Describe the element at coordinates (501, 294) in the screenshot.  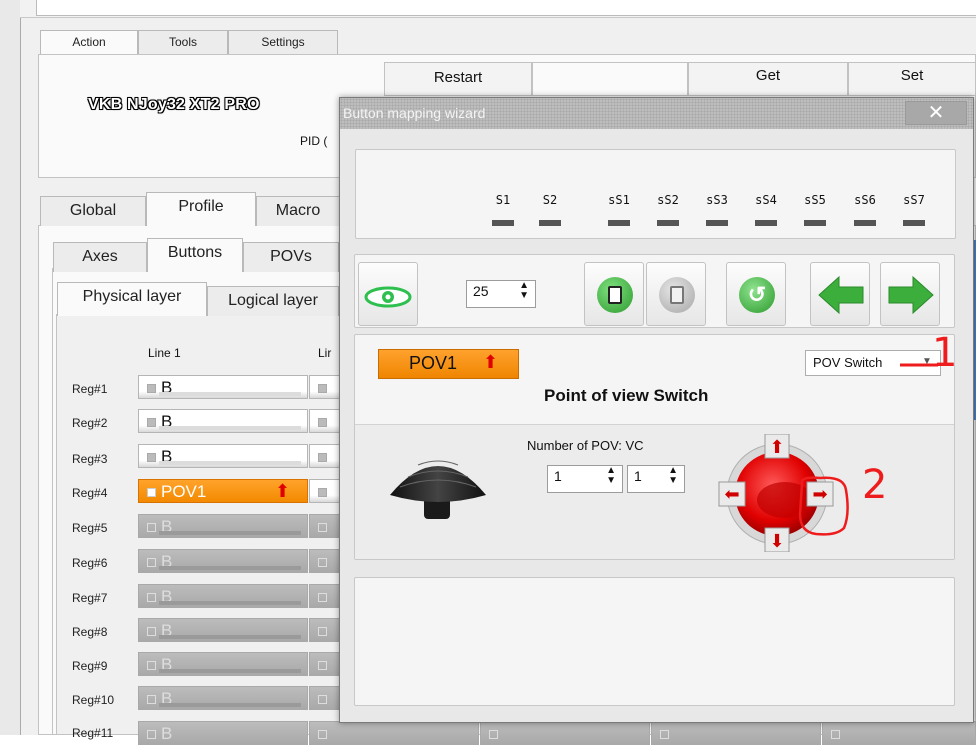
I see `value-spinbox: 25 ▲ ▼` at that location.